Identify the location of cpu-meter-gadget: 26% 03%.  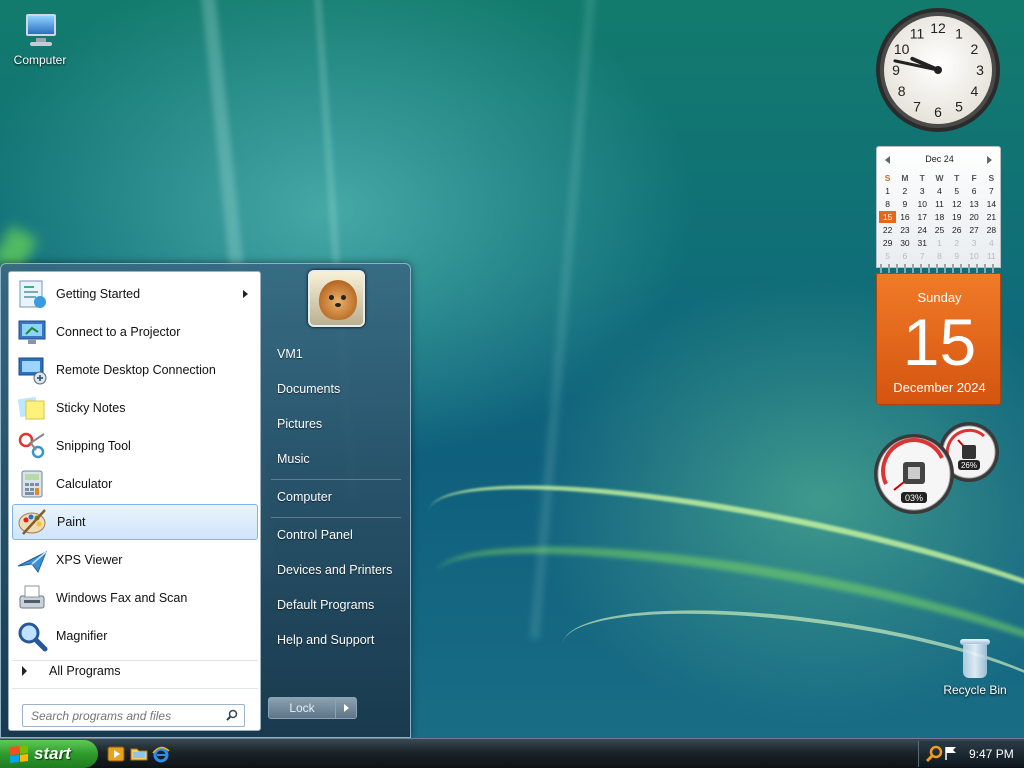
(937, 468).